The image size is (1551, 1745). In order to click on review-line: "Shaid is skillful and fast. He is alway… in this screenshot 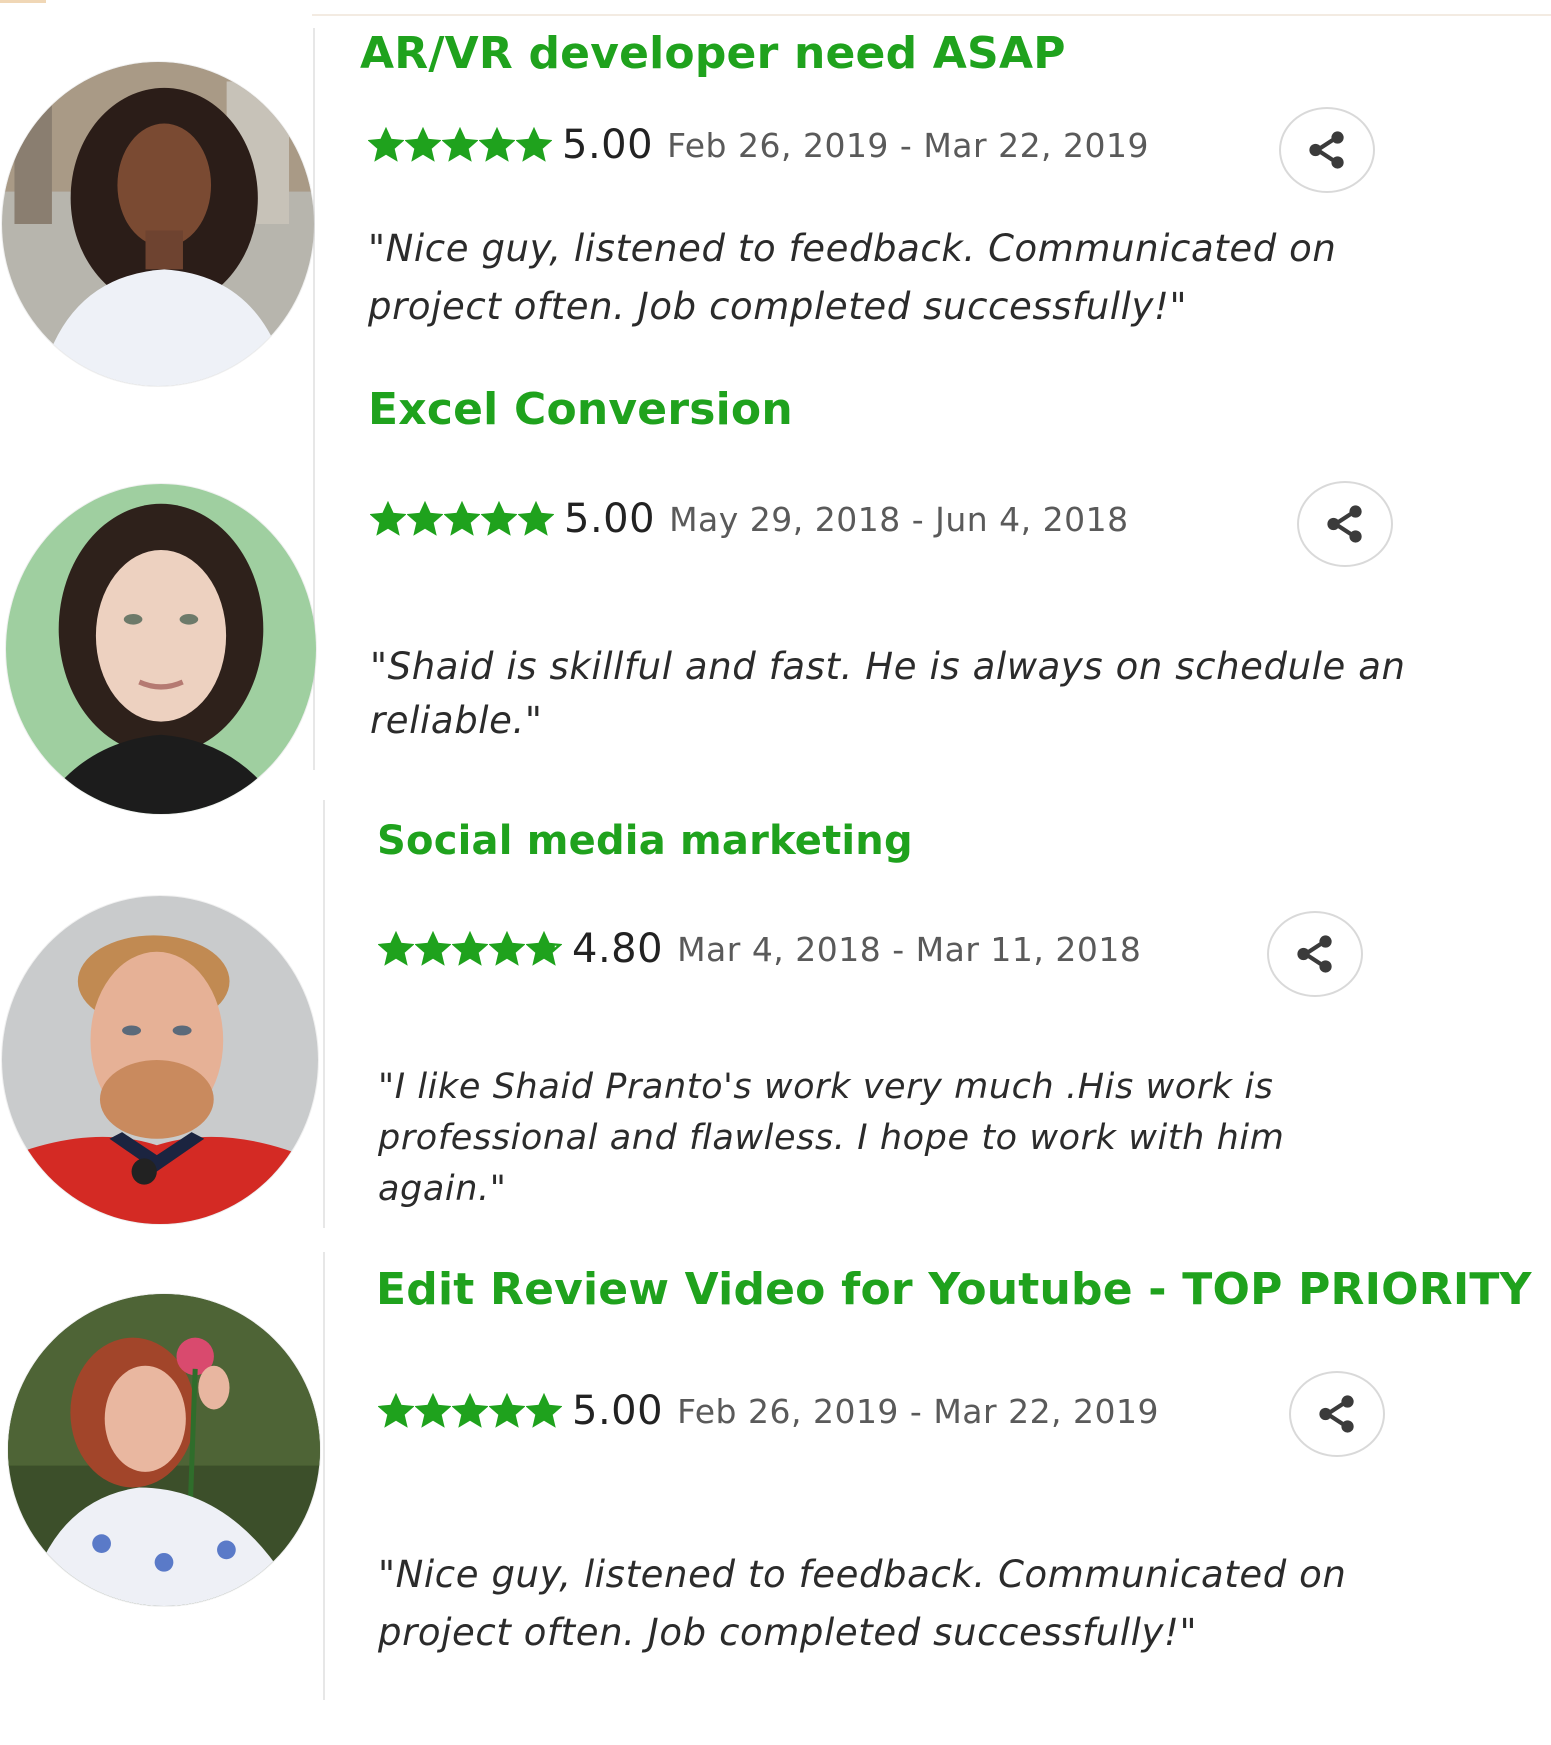, I will do `click(888, 666)`.